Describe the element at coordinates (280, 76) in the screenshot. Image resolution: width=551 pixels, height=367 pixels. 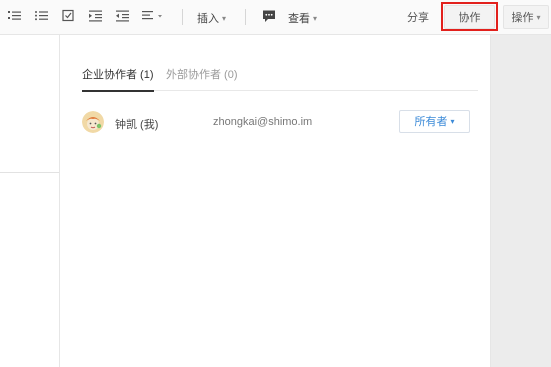
I see `collaborator-tabs: 企业协作者 (1) 外部协作者 (0)` at that location.